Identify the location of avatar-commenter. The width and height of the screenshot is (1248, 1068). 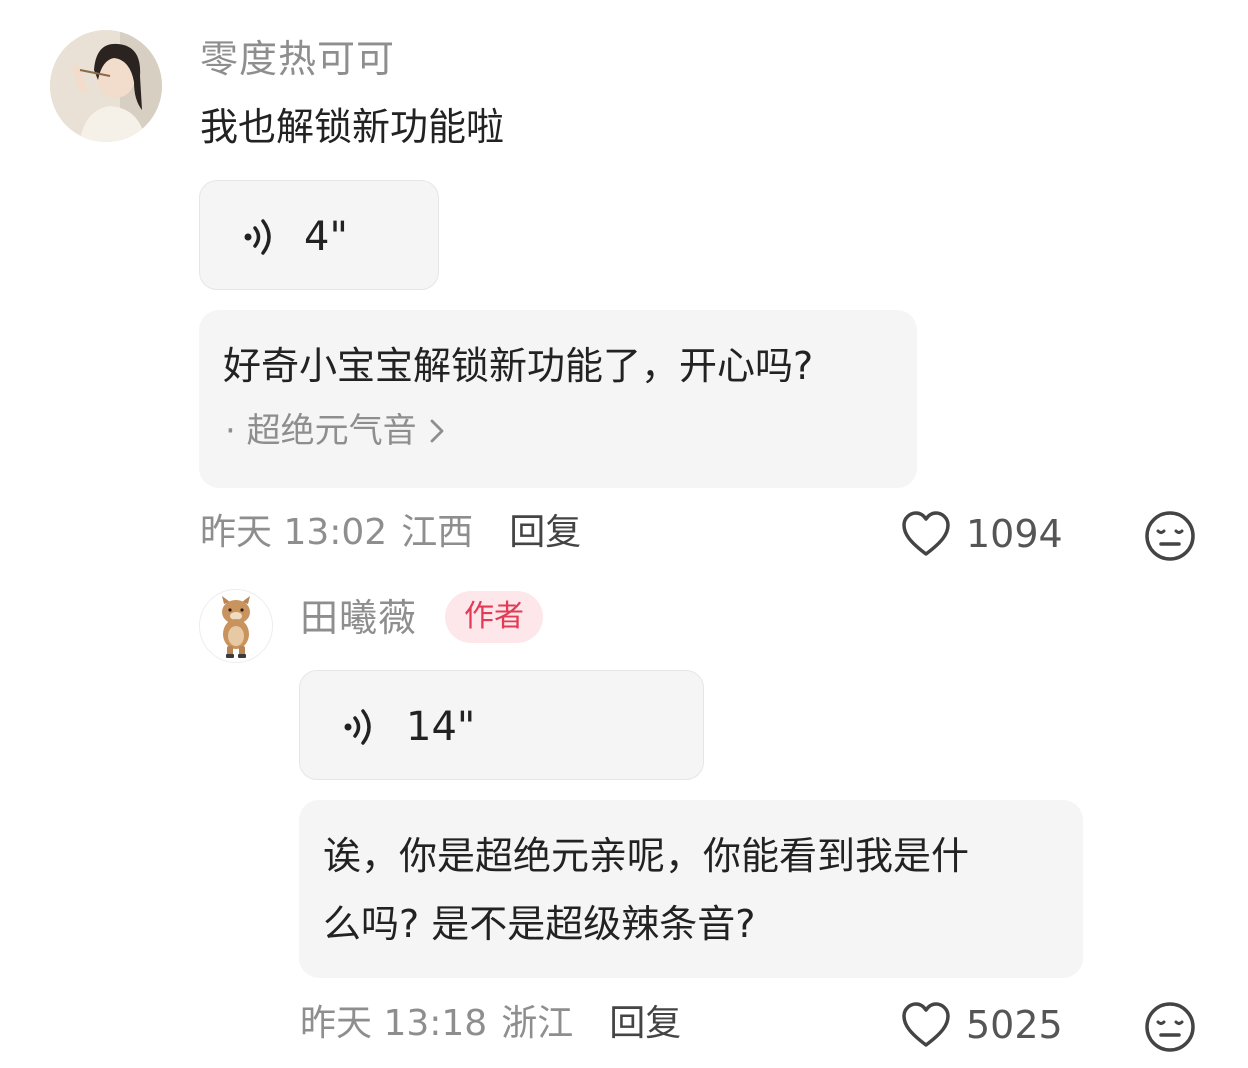
(106, 86).